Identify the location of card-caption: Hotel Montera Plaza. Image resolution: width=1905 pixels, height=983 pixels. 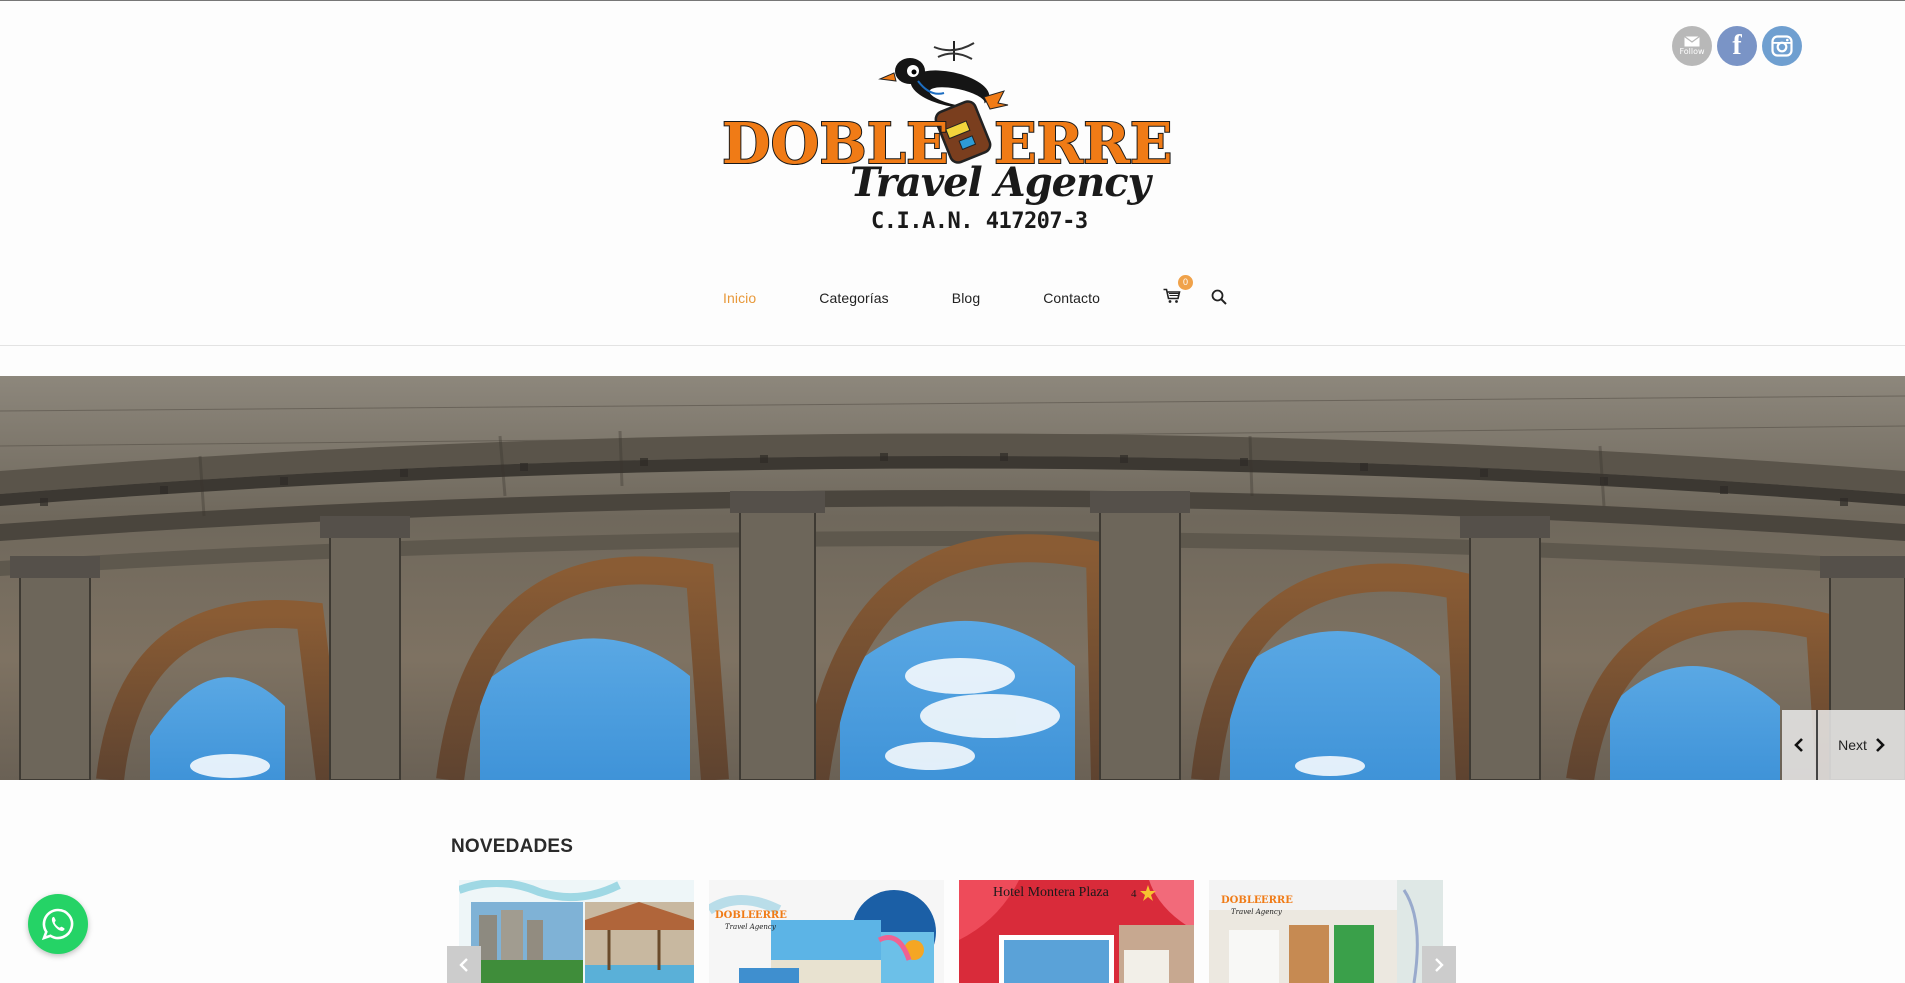
(1051, 892).